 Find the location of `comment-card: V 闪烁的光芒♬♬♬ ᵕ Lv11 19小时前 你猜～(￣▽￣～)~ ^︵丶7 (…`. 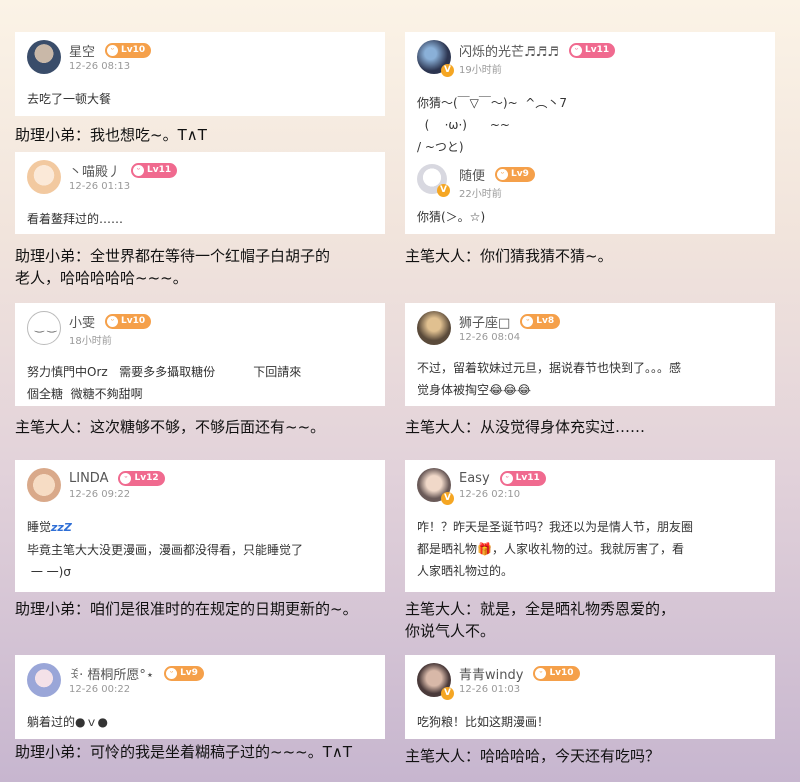

comment-card: V 闪烁的光芒♬♬♬ ᵕ Lv11 19小时前 你猜～(￣▽￣～)~ ^︵丶7 (… is located at coordinates (590, 133).